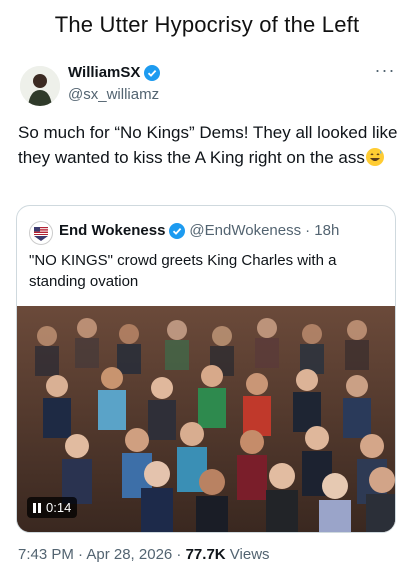 Image resolution: width=414 pixels, height=571 pixels. I want to click on quoted-header: End Wokeness @EndWokeness · 18h, so click(199, 230).